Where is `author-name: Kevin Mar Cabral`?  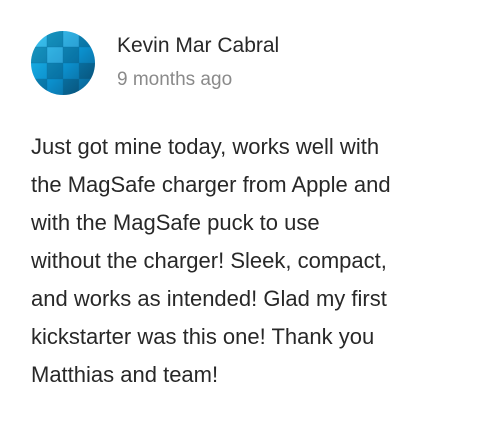 author-name: Kevin Mar Cabral is located at coordinates (198, 46).